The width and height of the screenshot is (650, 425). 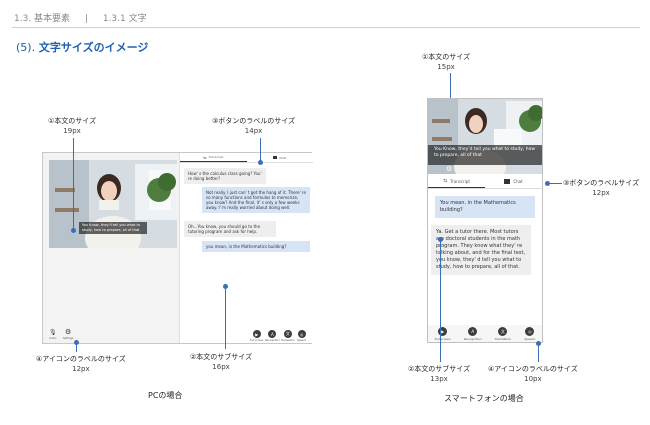 I want to click on header-divider, so click(x=326, y=27).